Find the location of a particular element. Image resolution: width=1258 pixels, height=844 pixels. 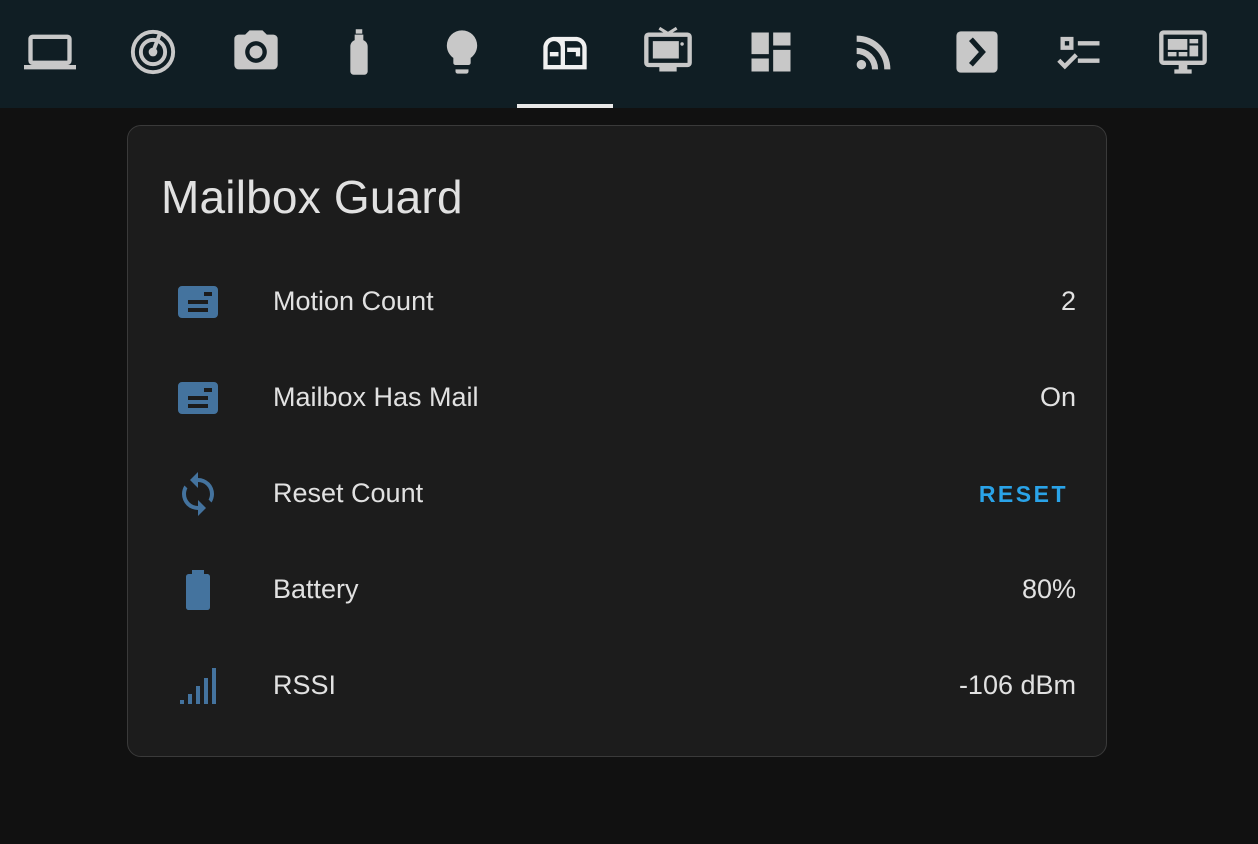

format-list-checks-icon is located at coordinates (1078, 53).